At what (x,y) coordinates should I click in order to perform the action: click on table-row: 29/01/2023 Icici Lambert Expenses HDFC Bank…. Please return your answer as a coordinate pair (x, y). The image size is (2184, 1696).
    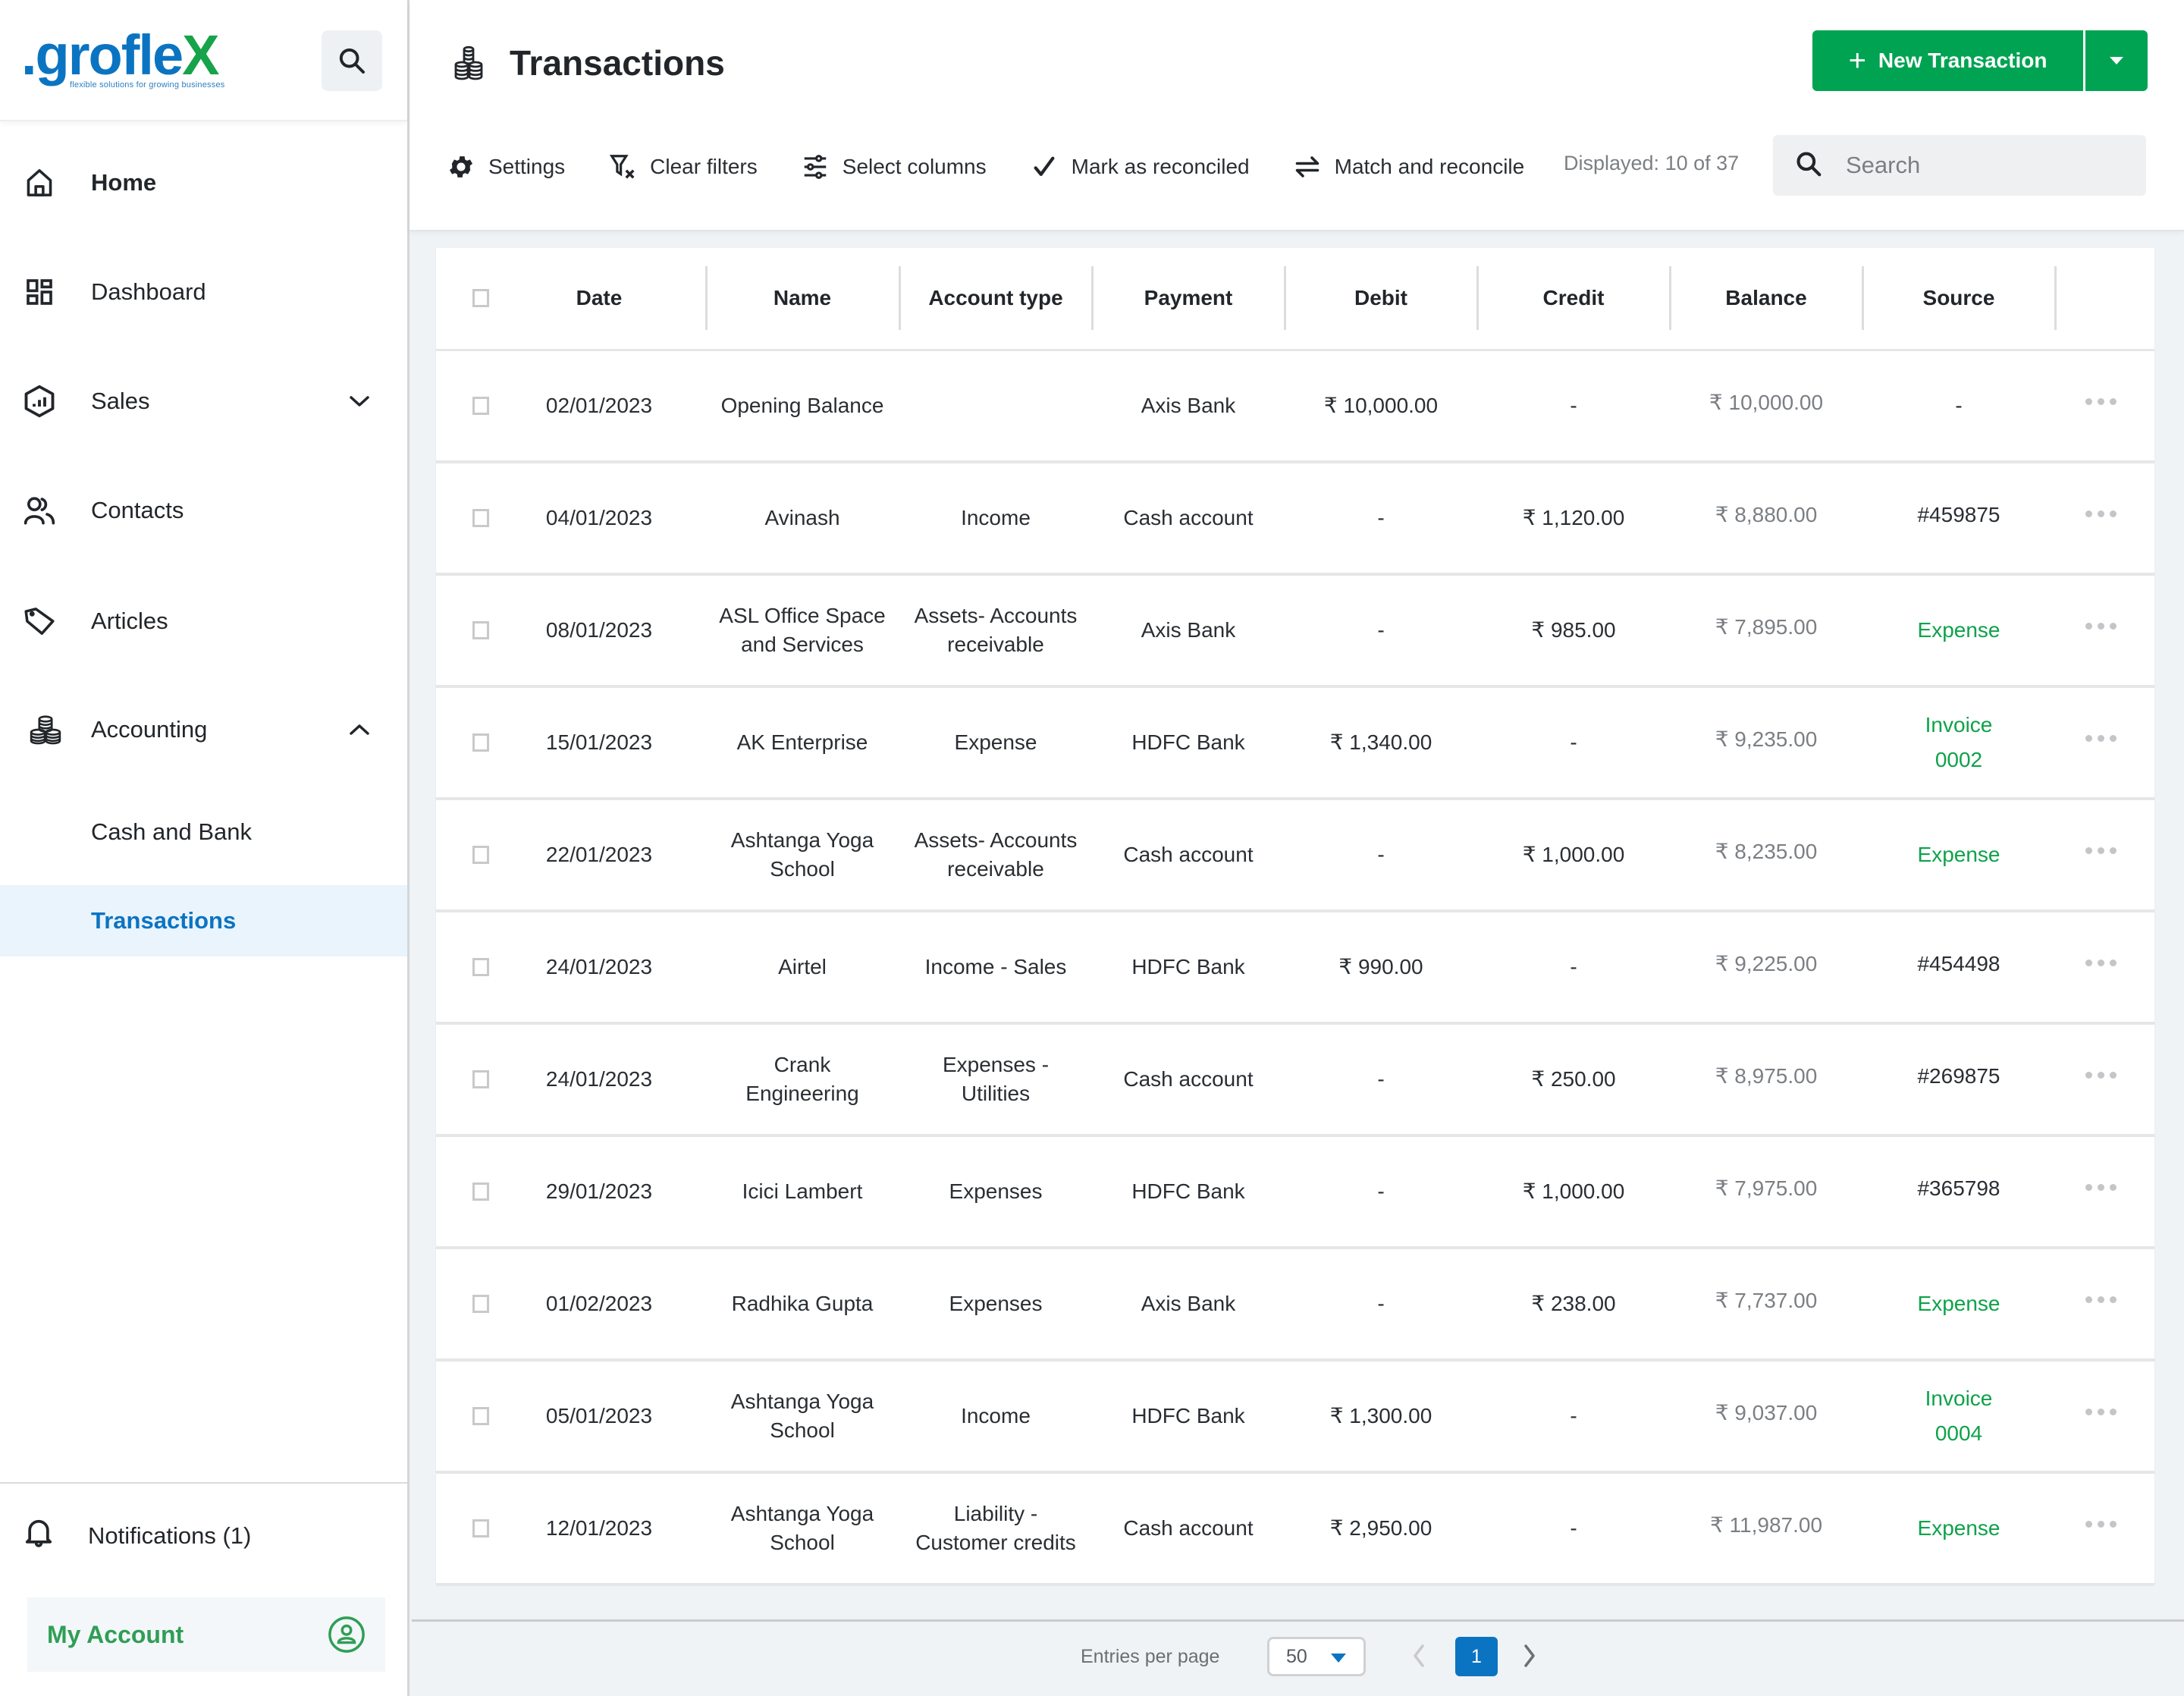
    Looking at the image, I should click on (1295, 1193).